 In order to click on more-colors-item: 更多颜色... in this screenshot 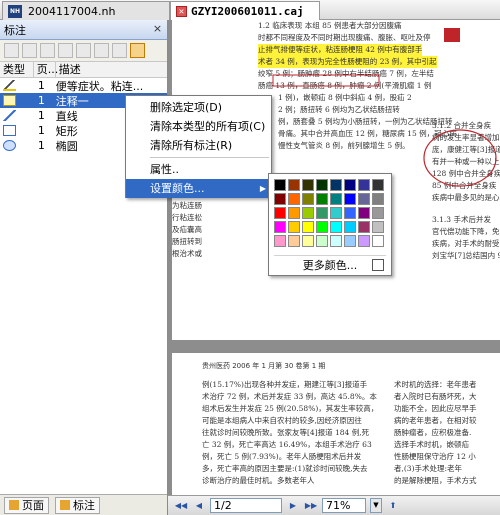, I will do `click(330, 263)`.